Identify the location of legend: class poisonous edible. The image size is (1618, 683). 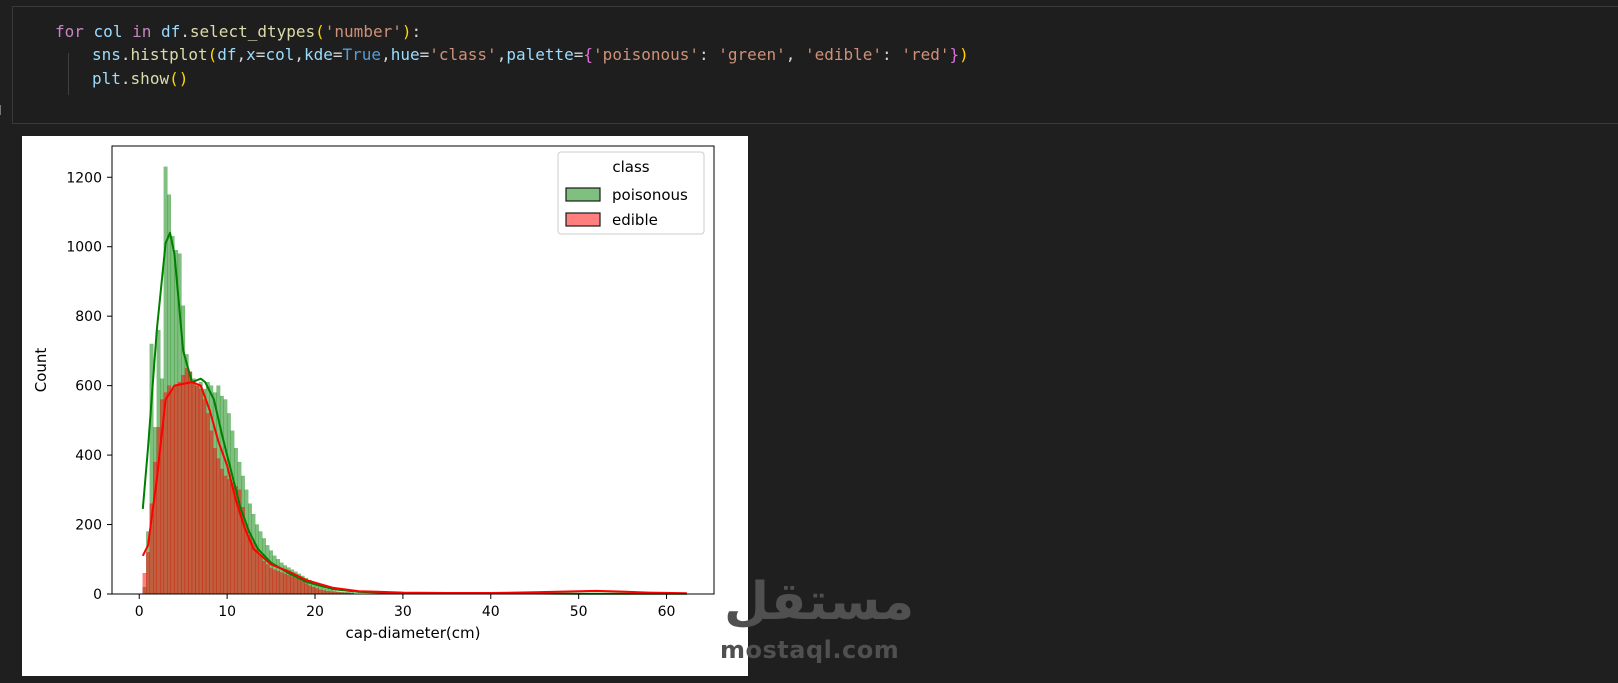
(631, 193).